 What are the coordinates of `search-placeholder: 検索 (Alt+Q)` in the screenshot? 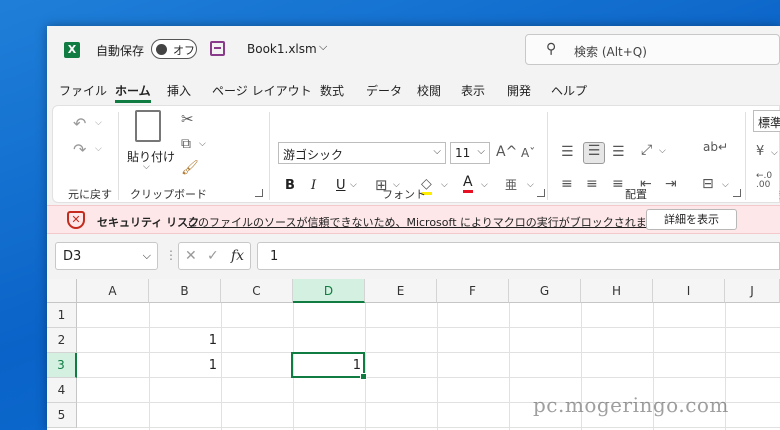 It's located at (610, 52).